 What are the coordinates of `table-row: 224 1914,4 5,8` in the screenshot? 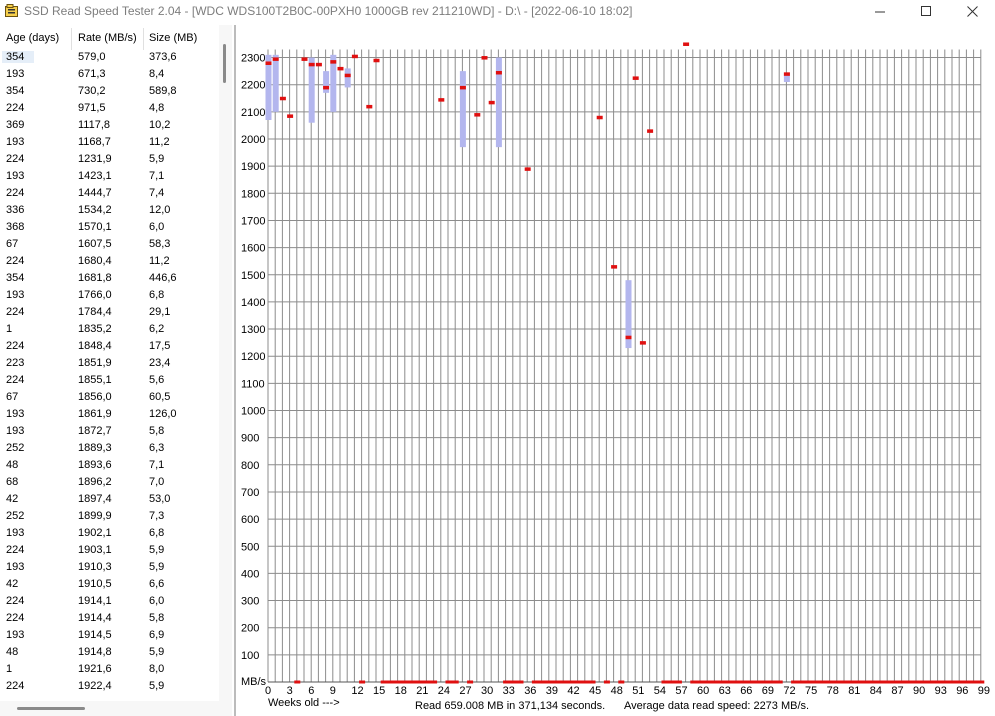 It's located at (108, 619).